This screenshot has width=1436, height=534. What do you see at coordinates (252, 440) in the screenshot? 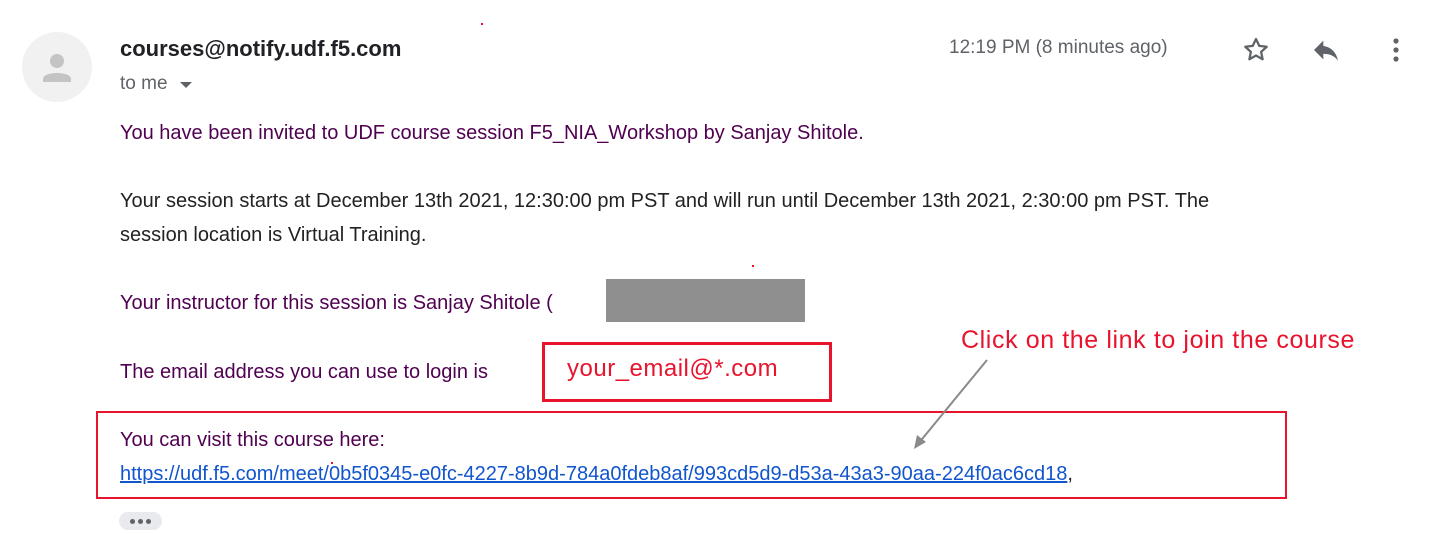
I see `visit-course-label: You can visit this course here:` at bounding box center [252, 440].